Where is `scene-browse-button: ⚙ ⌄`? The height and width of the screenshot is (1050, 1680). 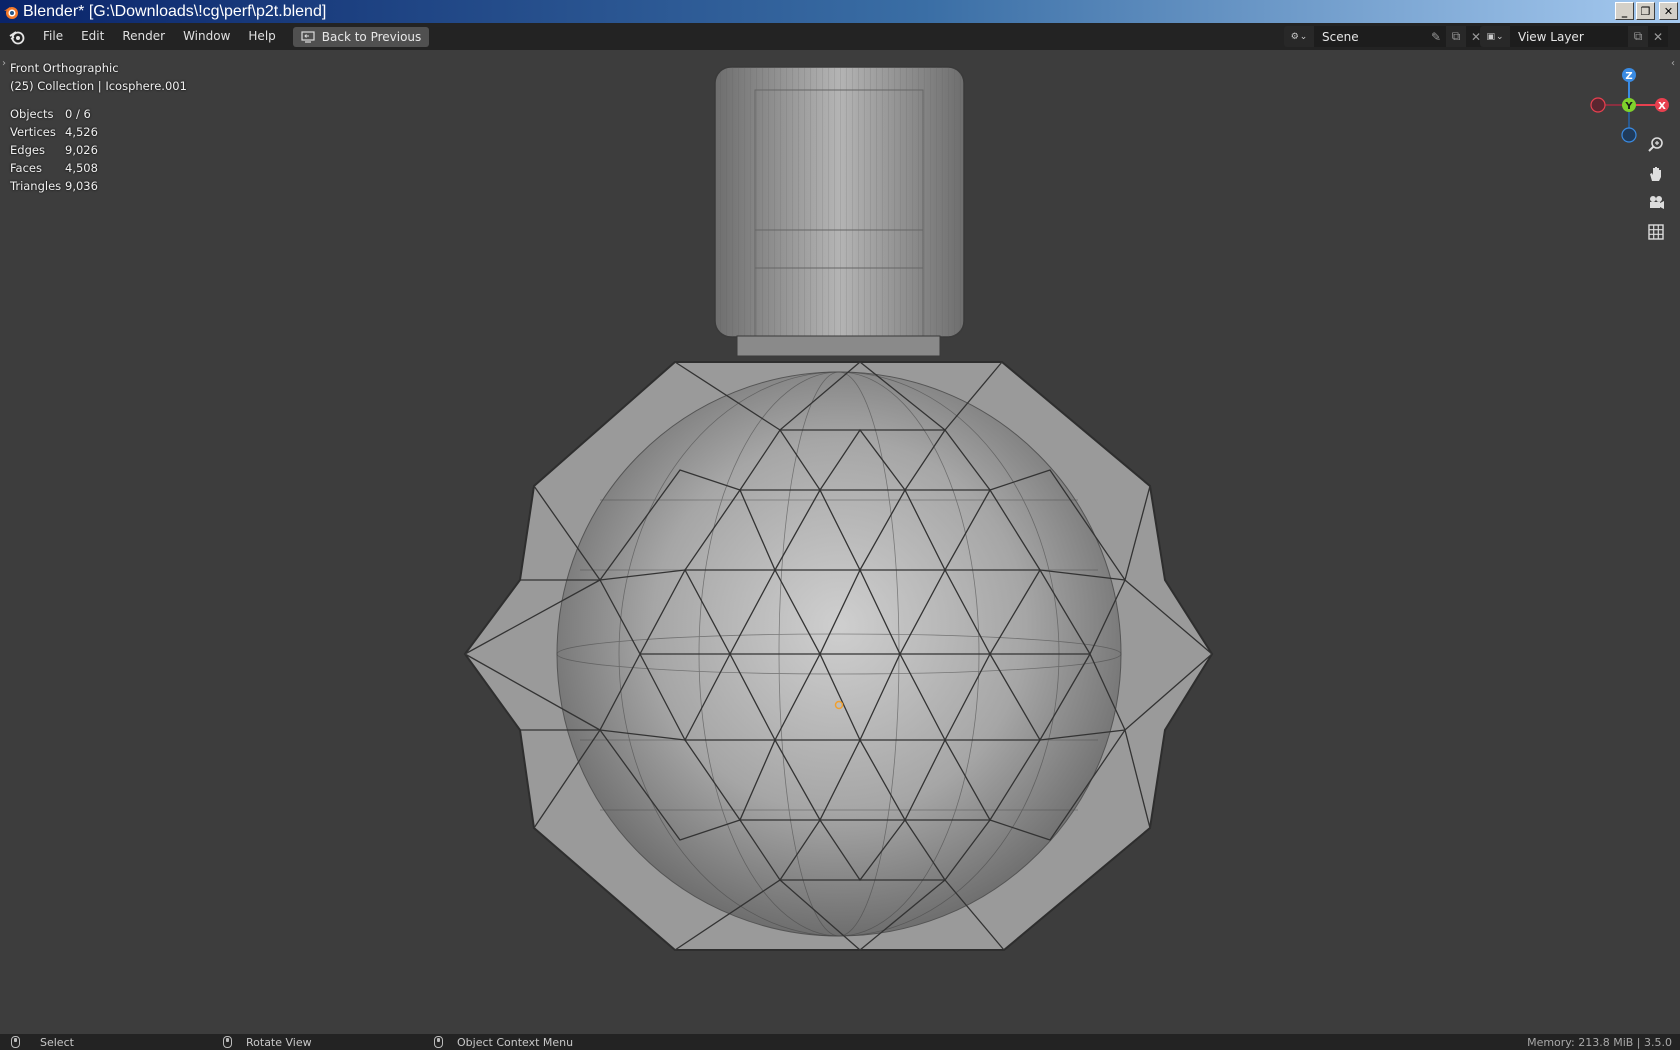
scene-browse-button: ⚙ ⌄ is located at coordinates (1299, 36).